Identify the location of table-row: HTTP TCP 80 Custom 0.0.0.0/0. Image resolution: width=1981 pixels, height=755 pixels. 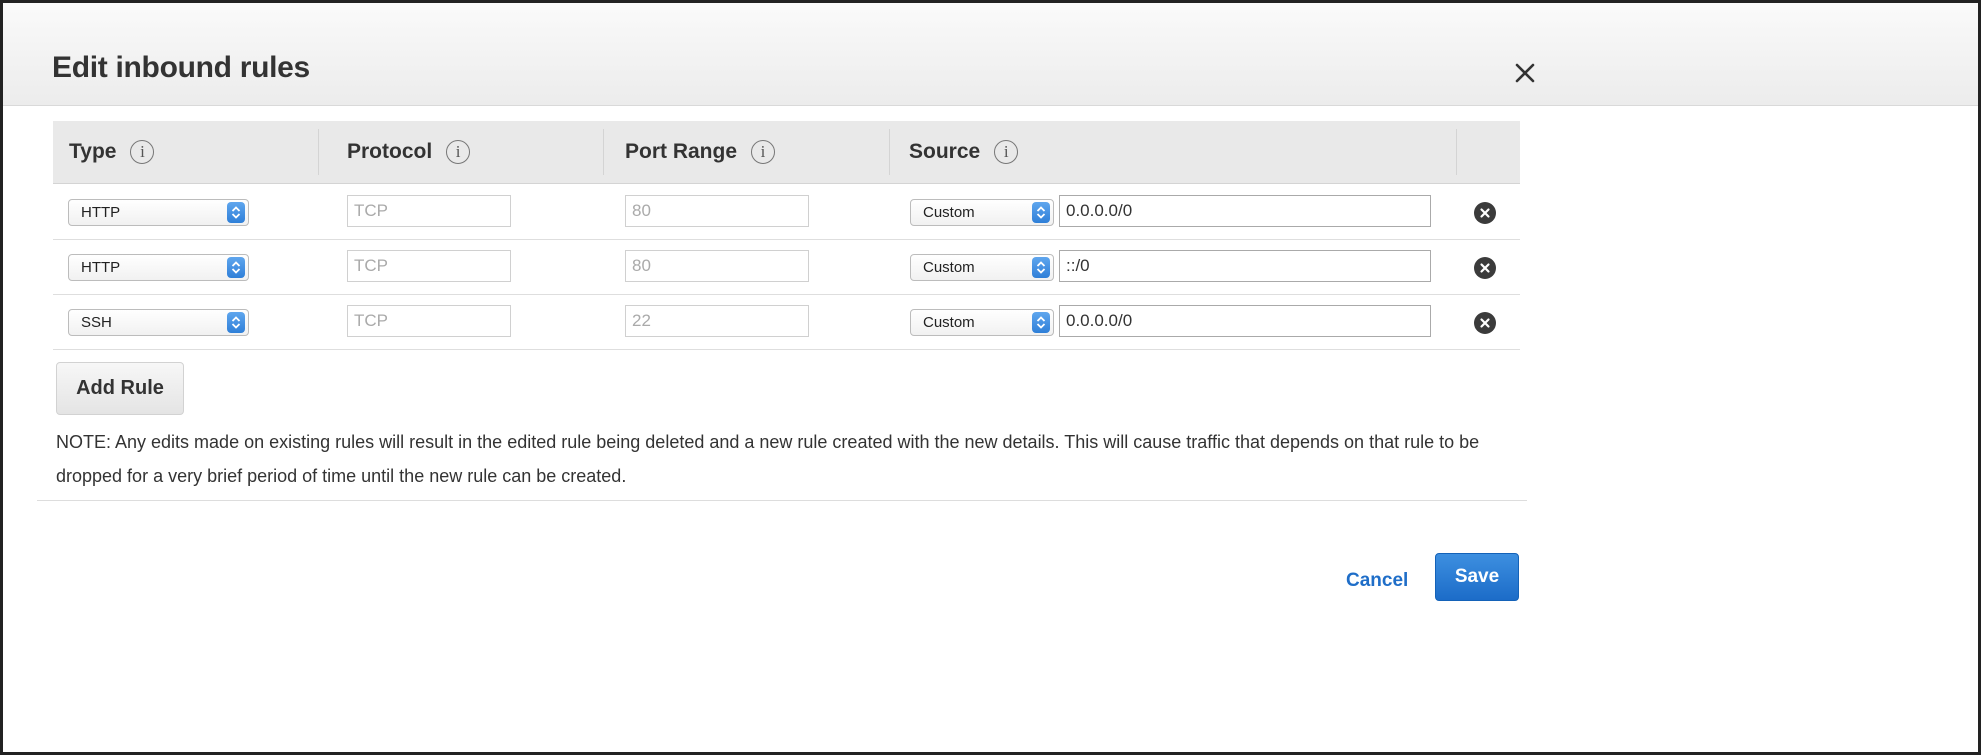
(786, 212).